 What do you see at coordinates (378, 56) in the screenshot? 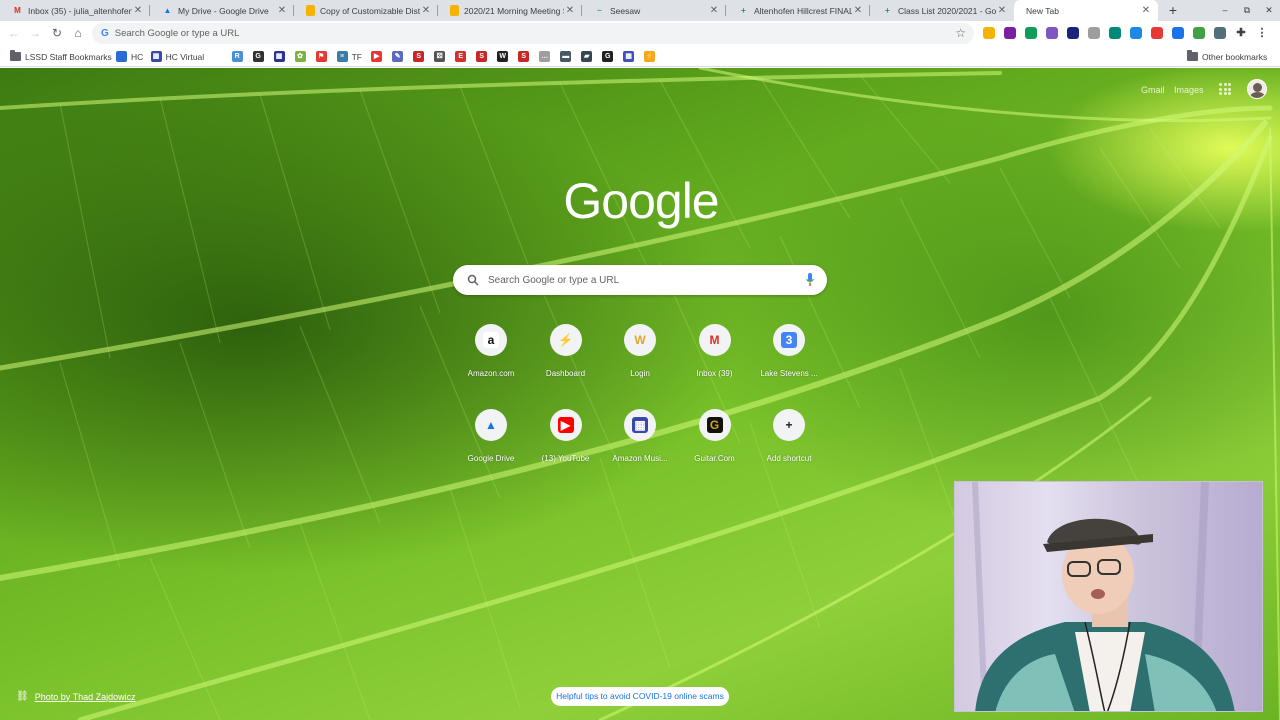
I see `bookmark-item: ▶` at bounding box center [378, 56].